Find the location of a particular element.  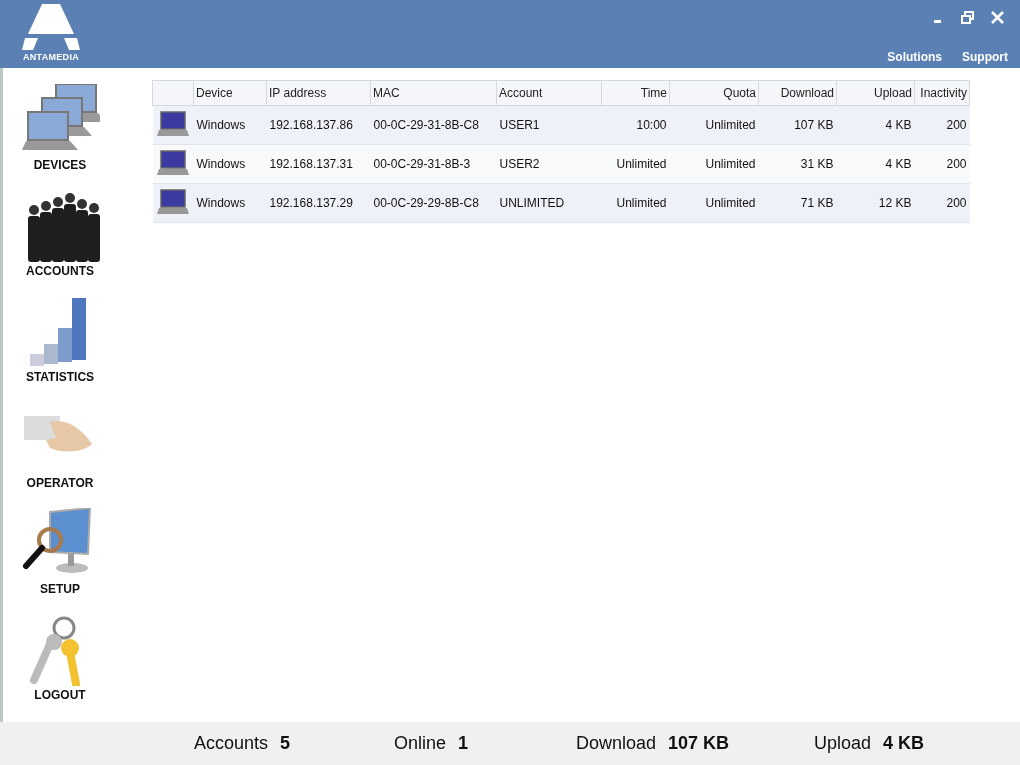

column-header: Inactivity is located at coordinates (942, 93).